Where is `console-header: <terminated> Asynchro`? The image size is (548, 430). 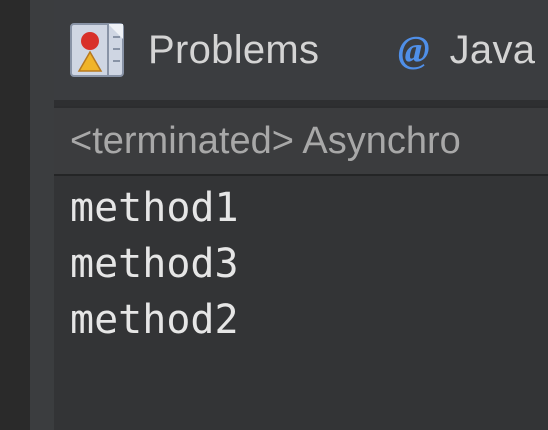 console-header: <terminated> Asynchro is located at coordinates (301, 141).